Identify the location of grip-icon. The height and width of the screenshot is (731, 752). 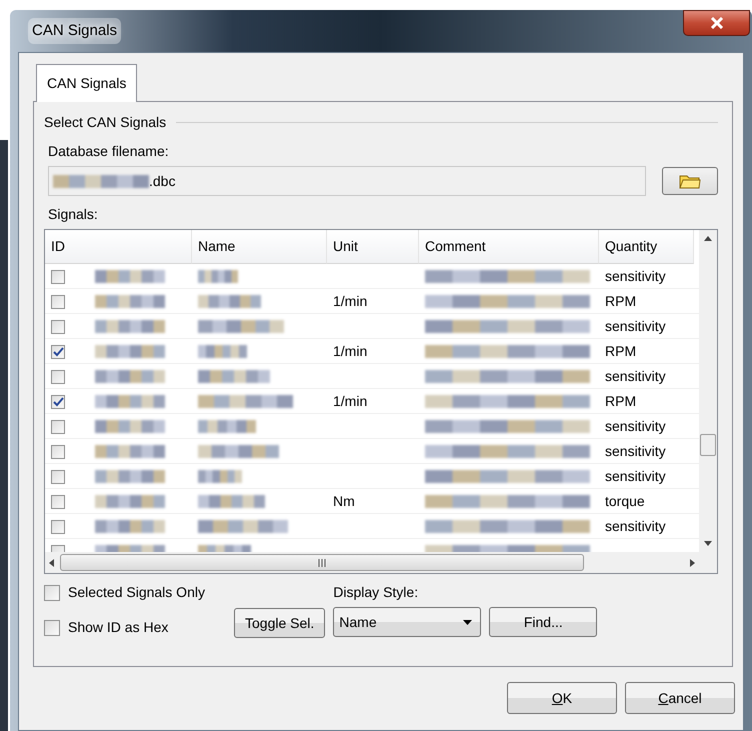
(322, 562).